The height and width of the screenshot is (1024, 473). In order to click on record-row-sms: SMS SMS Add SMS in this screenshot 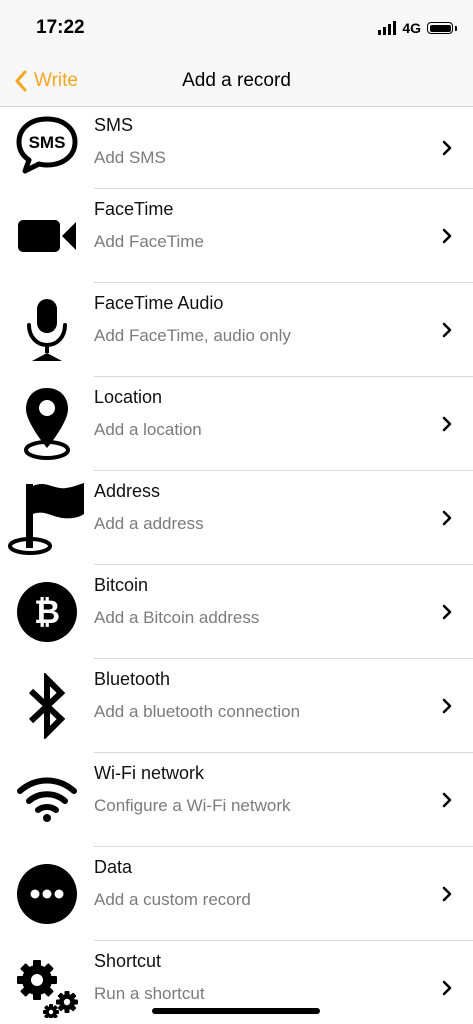, I will do `click(236, 148)`.